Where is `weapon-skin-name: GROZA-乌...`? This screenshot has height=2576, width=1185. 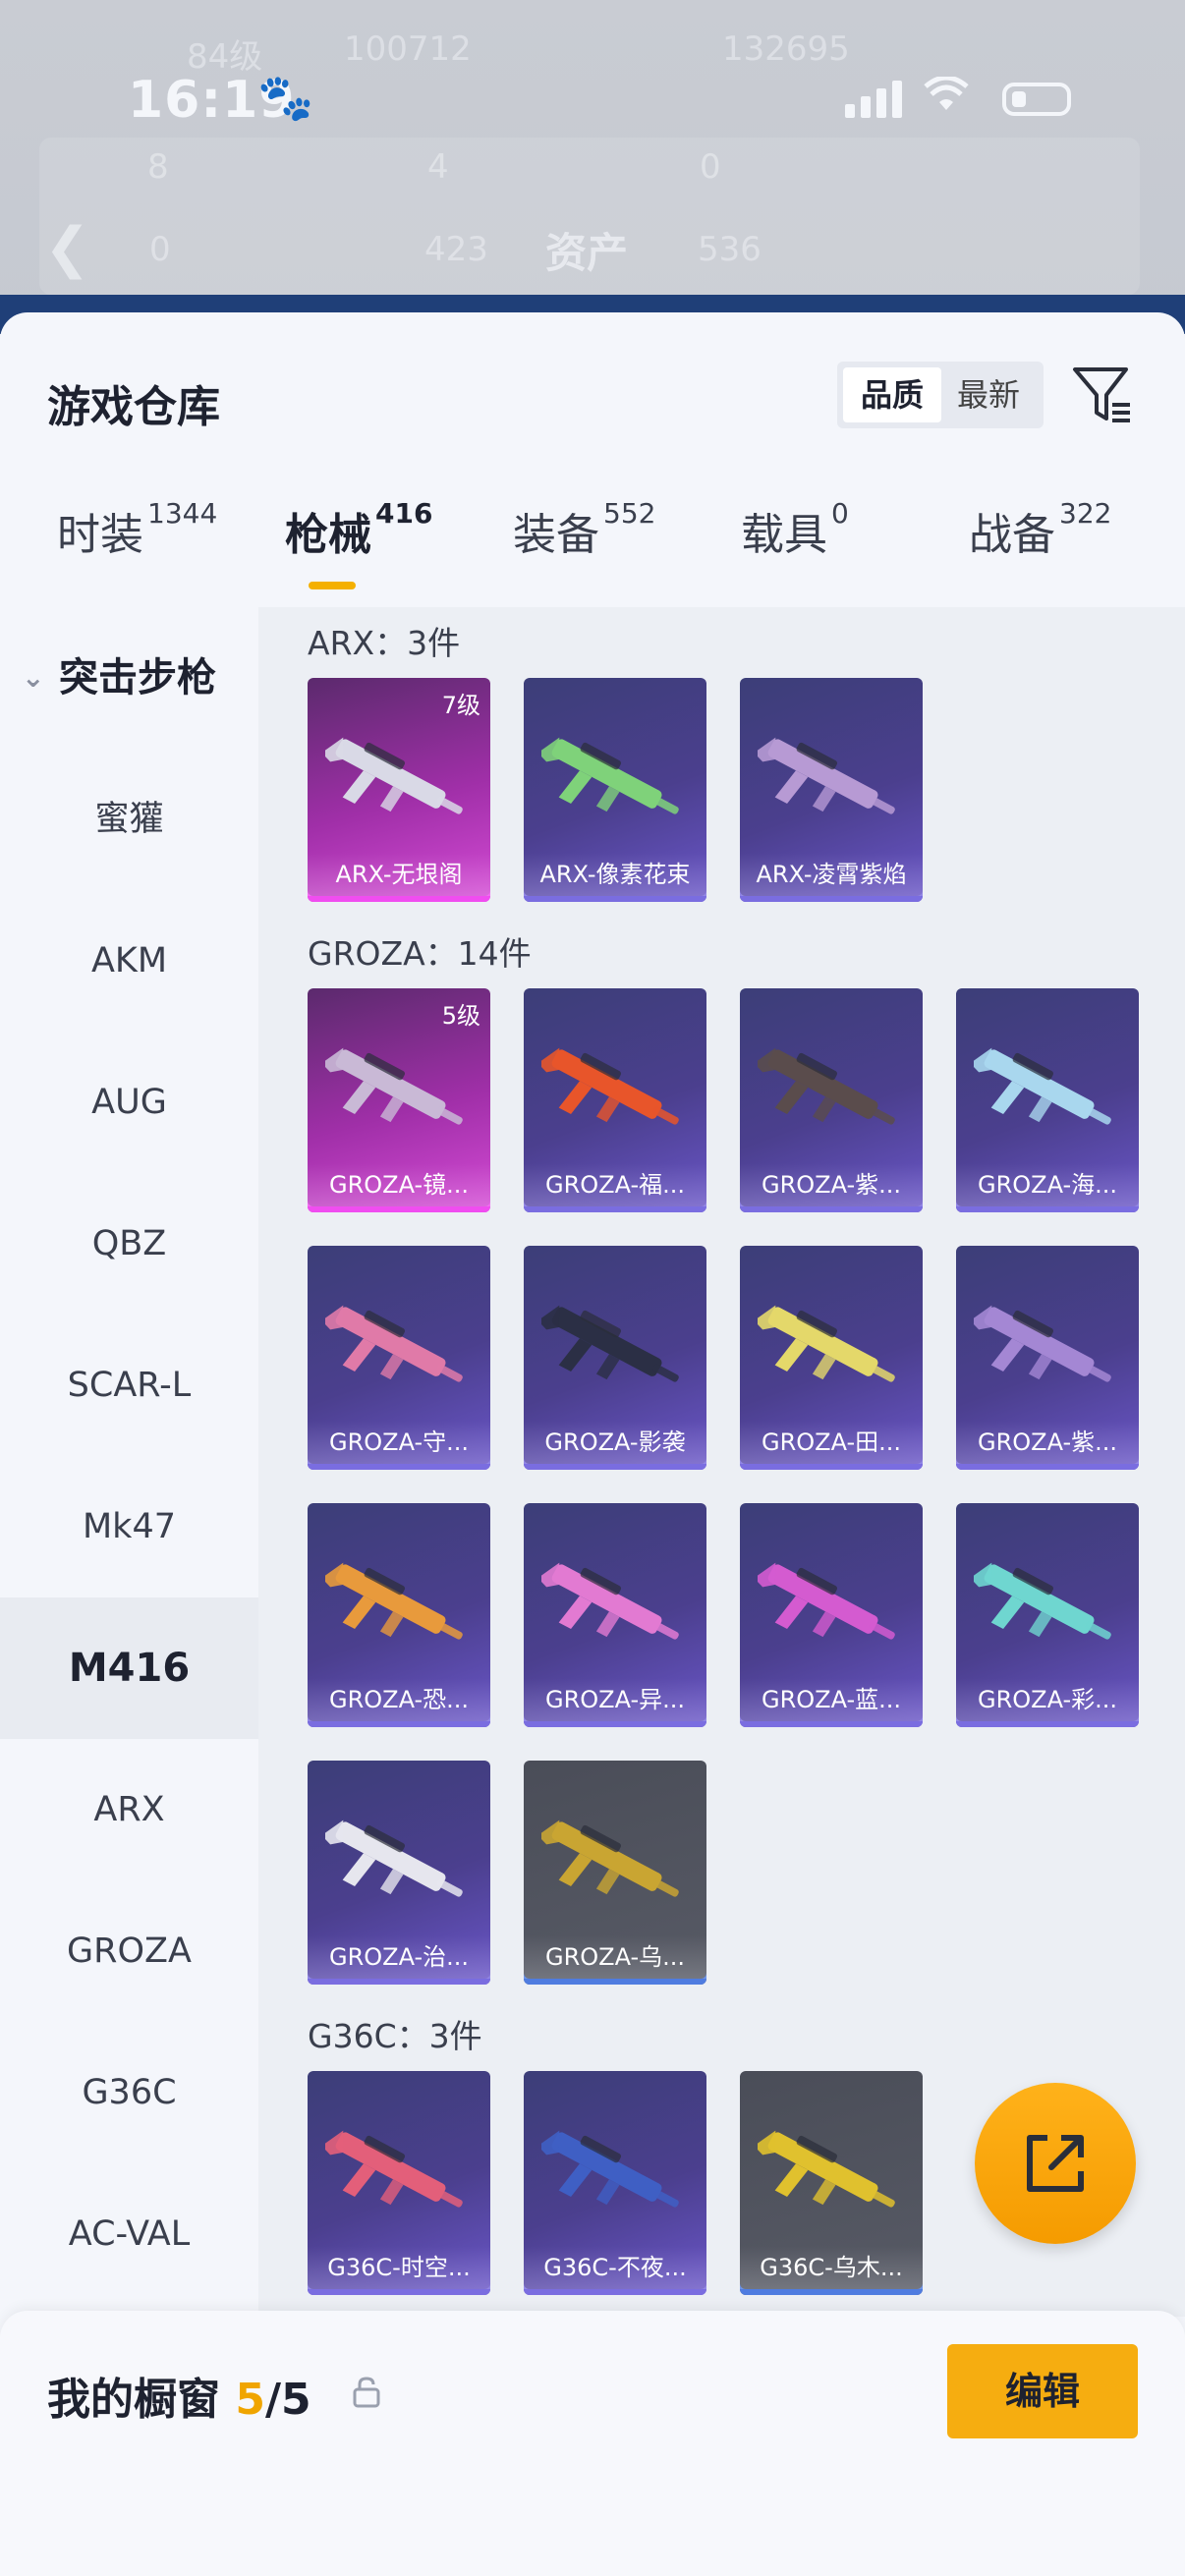 weapon-skin-name: GROZA-乌... is located at coordinates (615, 1957).